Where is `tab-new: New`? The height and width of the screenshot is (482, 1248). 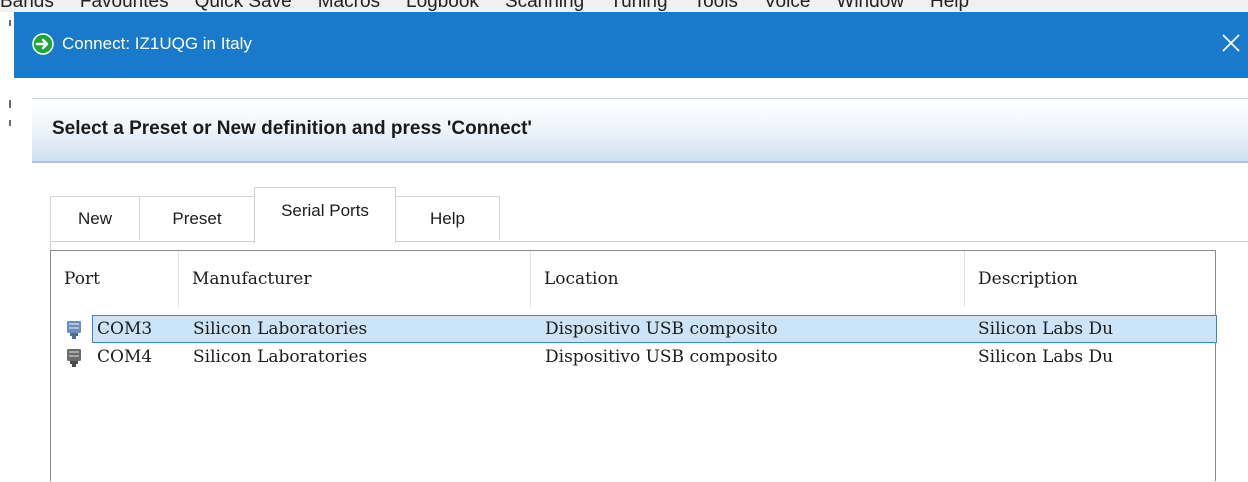
tab-new: New is located at coordinates (95, 218).